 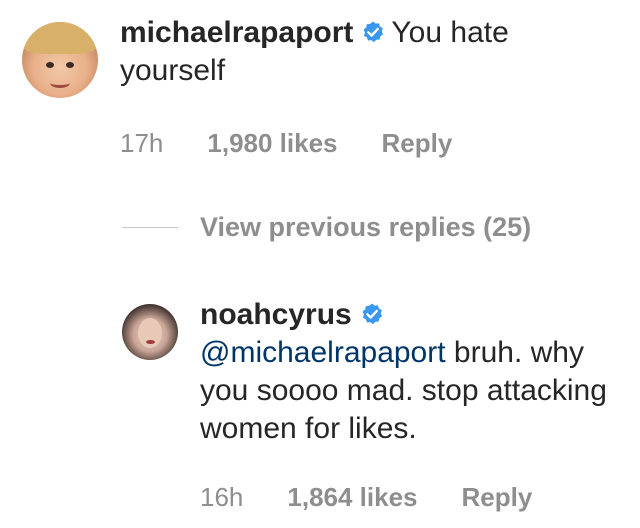 I want to click on view-previous-replies-button: View previous replies (25), so click(x=326, y=227).